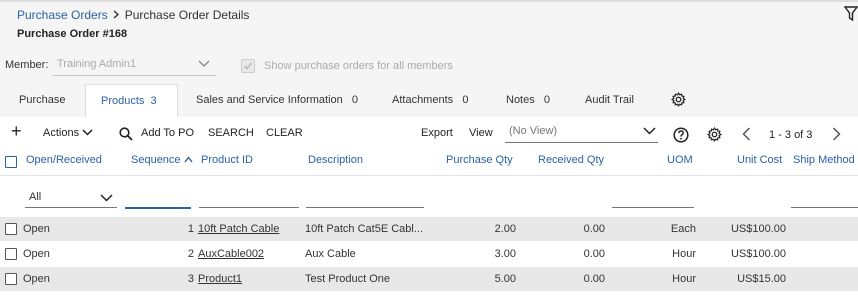  Describe the element at coordinates (16, 131) in the screenshot. I see `add-button: +` at that location.